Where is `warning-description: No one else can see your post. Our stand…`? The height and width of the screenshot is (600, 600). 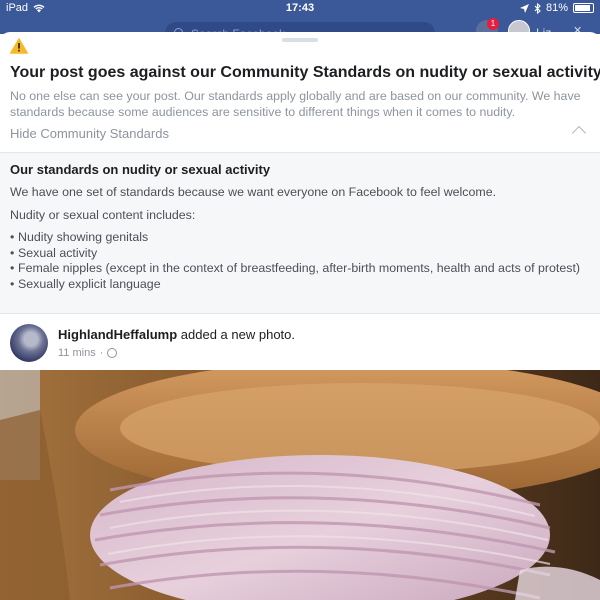 warning-description: No one else can see your post. Our stand… is located at coordinates (295, 104).